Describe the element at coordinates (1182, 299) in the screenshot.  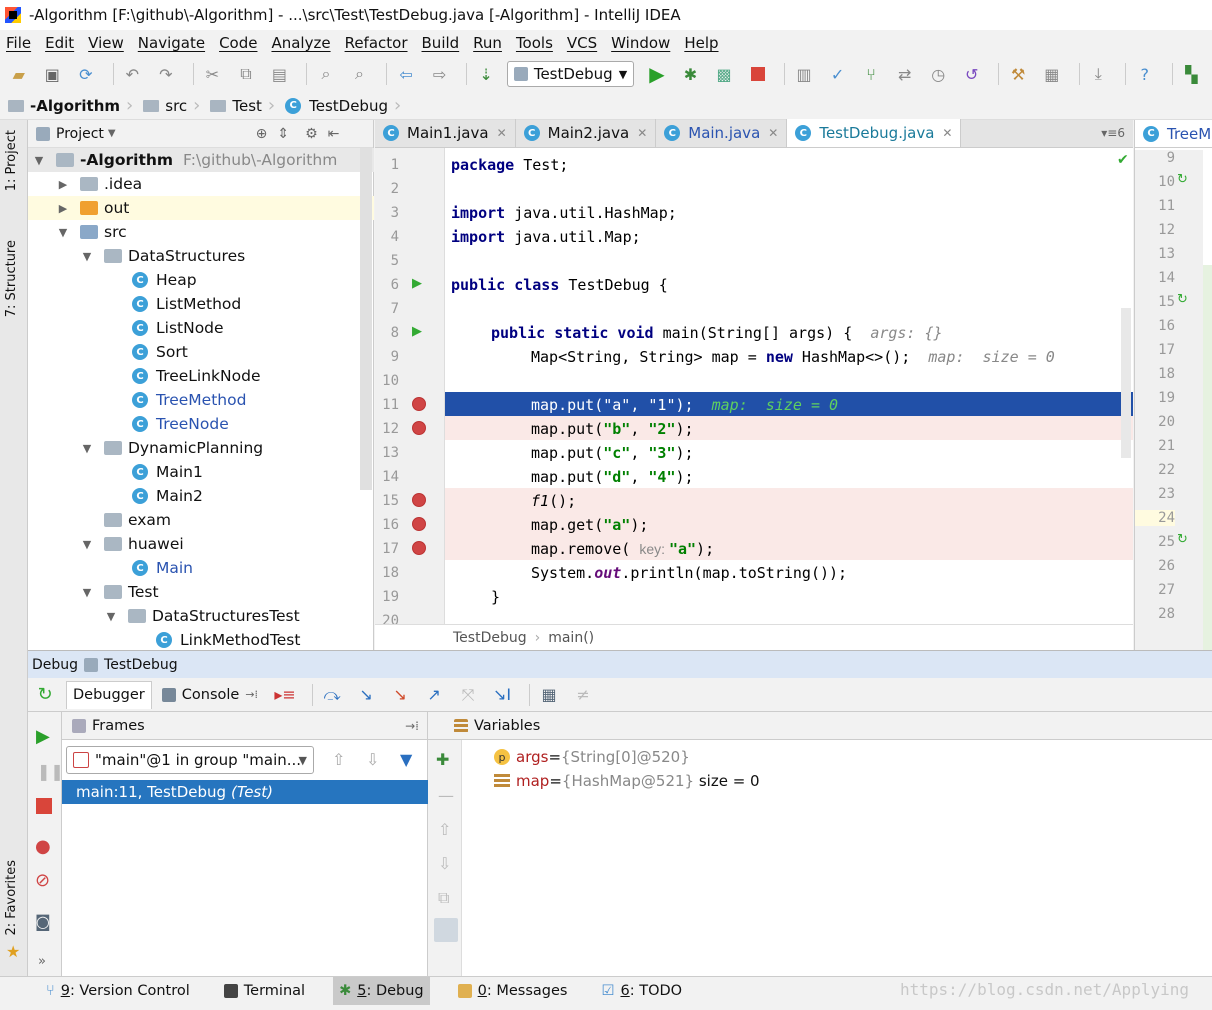
I see `override-gutter-icon: ↻` at that location.